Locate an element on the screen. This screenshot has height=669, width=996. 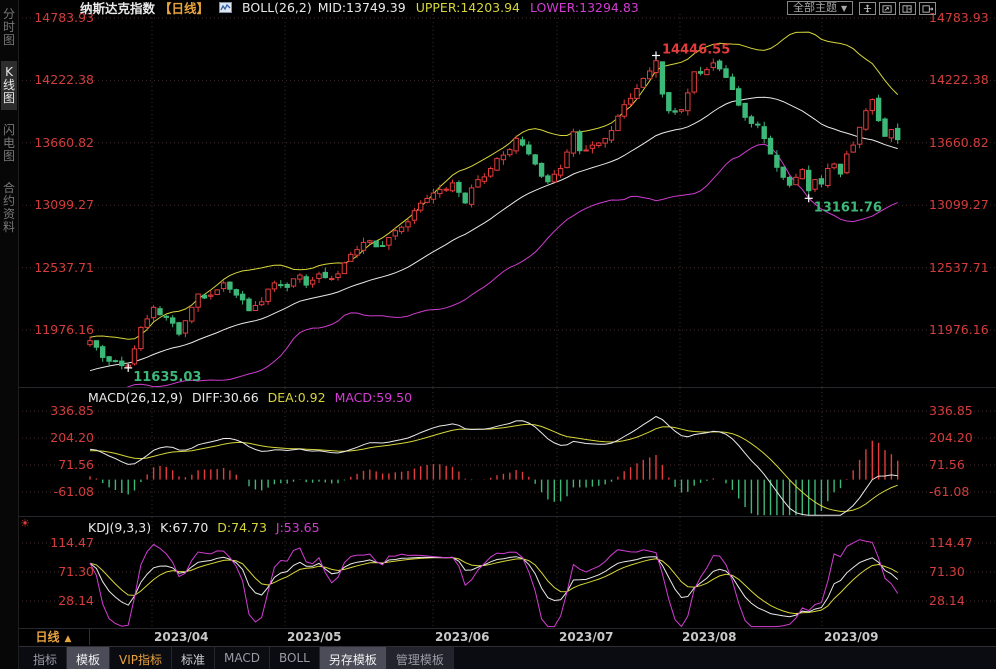
sidebar-tab-3: 合约资料 is located at coordinates (9, 208).